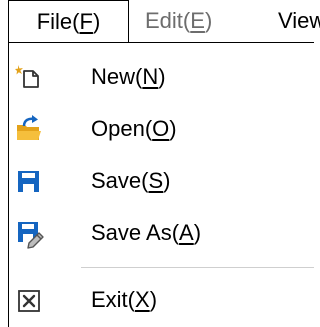  I want to click on menu-item-exit-label: Exit(X), so click(124, 300).